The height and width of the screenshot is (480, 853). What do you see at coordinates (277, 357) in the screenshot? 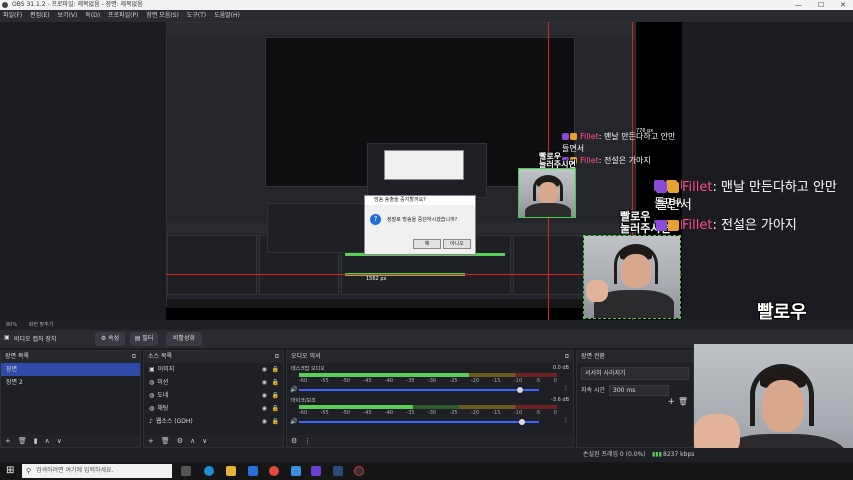
I see `sources-settings-icon: ⧉` at bounding box center [277, 357].